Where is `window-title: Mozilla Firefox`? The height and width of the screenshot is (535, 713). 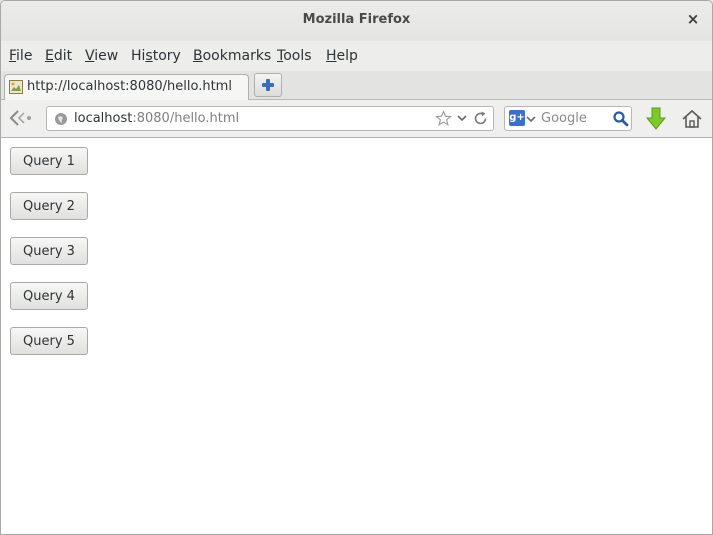 window-title: Mozilla Firefox is located at coordinates (356, 19).